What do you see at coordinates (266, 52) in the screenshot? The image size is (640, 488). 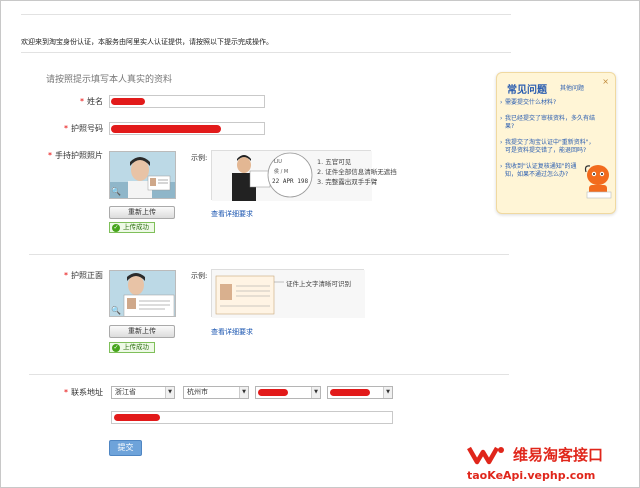 I see `intro-divider` at bounding box center [266, 52].